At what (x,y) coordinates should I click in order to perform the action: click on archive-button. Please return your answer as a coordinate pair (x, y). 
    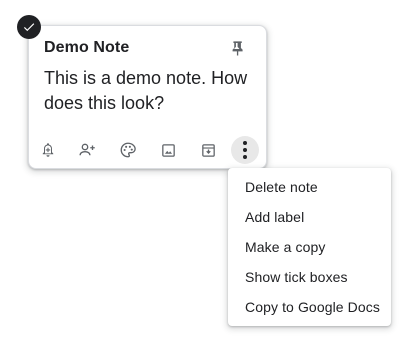
    Looking at the image, I should click on (208, 150).